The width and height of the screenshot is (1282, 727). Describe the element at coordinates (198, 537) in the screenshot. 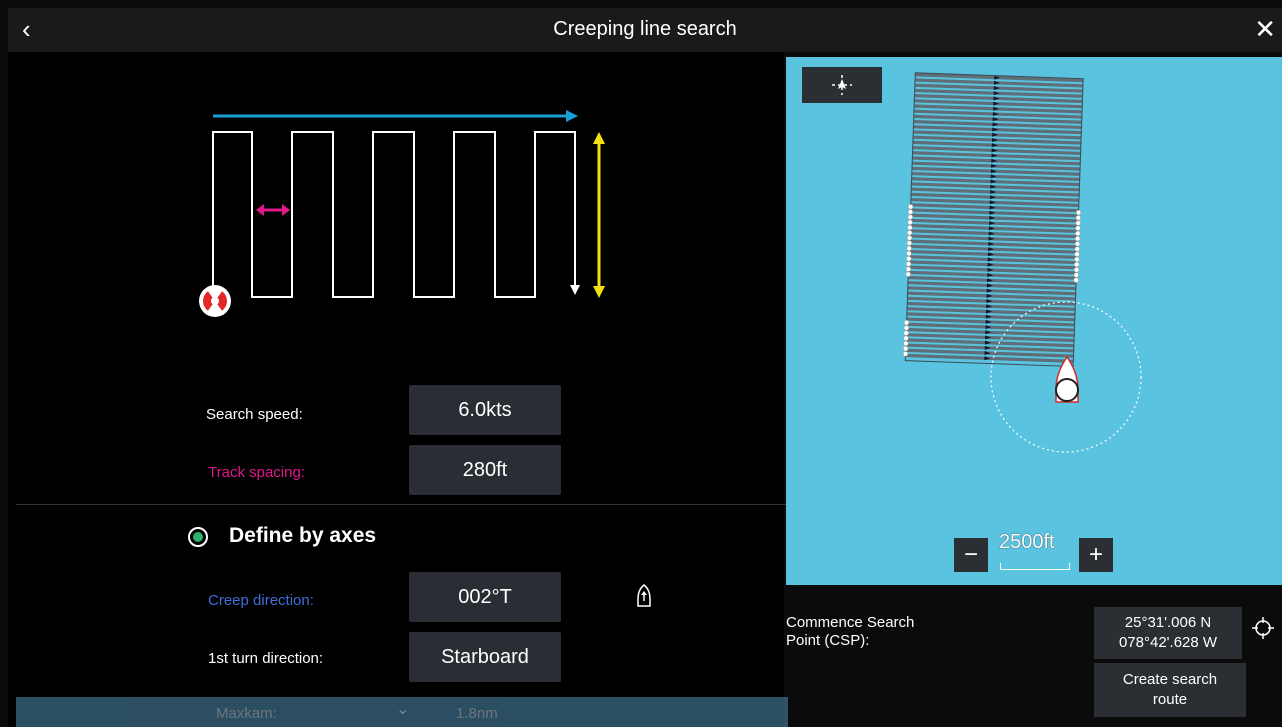

I see `define-by-axes-radio` at that location.